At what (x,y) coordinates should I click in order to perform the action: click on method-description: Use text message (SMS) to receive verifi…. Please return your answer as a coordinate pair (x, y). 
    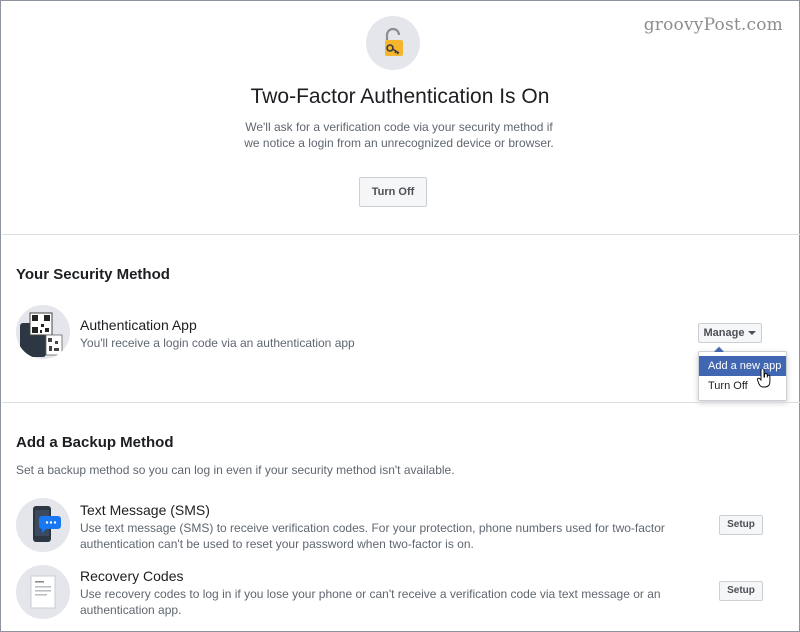
    Looking at the image, I should click on (372, 536).